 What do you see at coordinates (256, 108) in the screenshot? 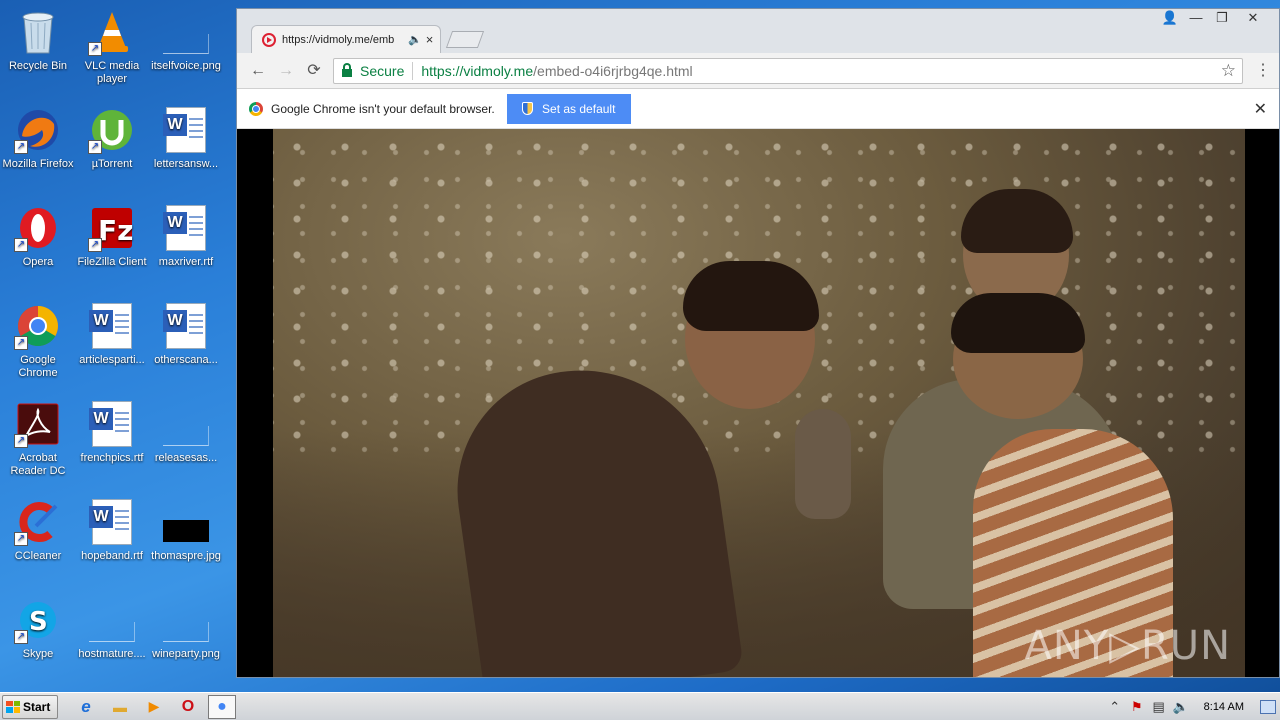
I see `chrome-logo-icon` at bounding box center [256, 108].